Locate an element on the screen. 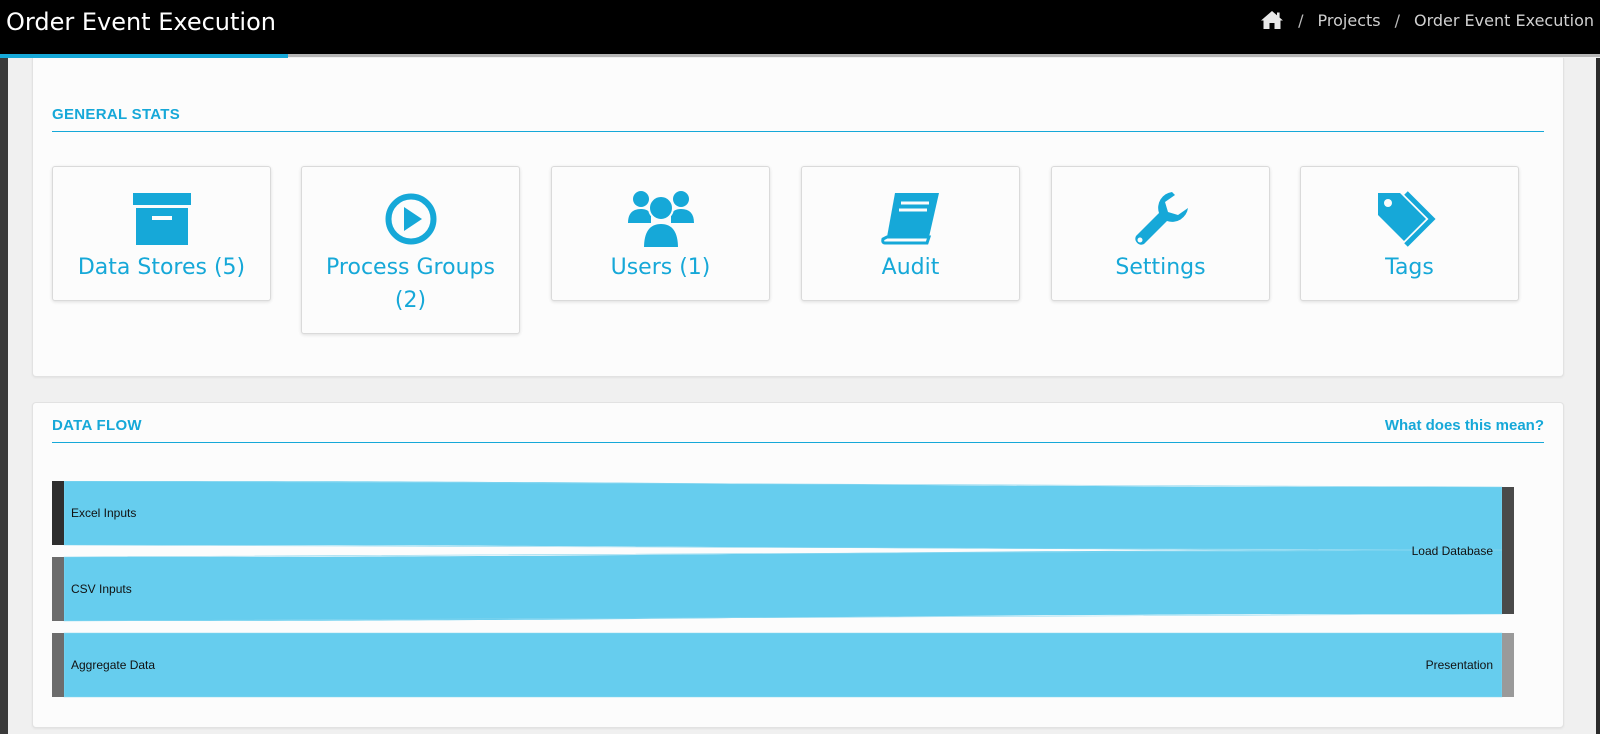 This screenshot has width=1600, height=734. node-label-presentation: Presentation is located at coordinates (1459, 665).